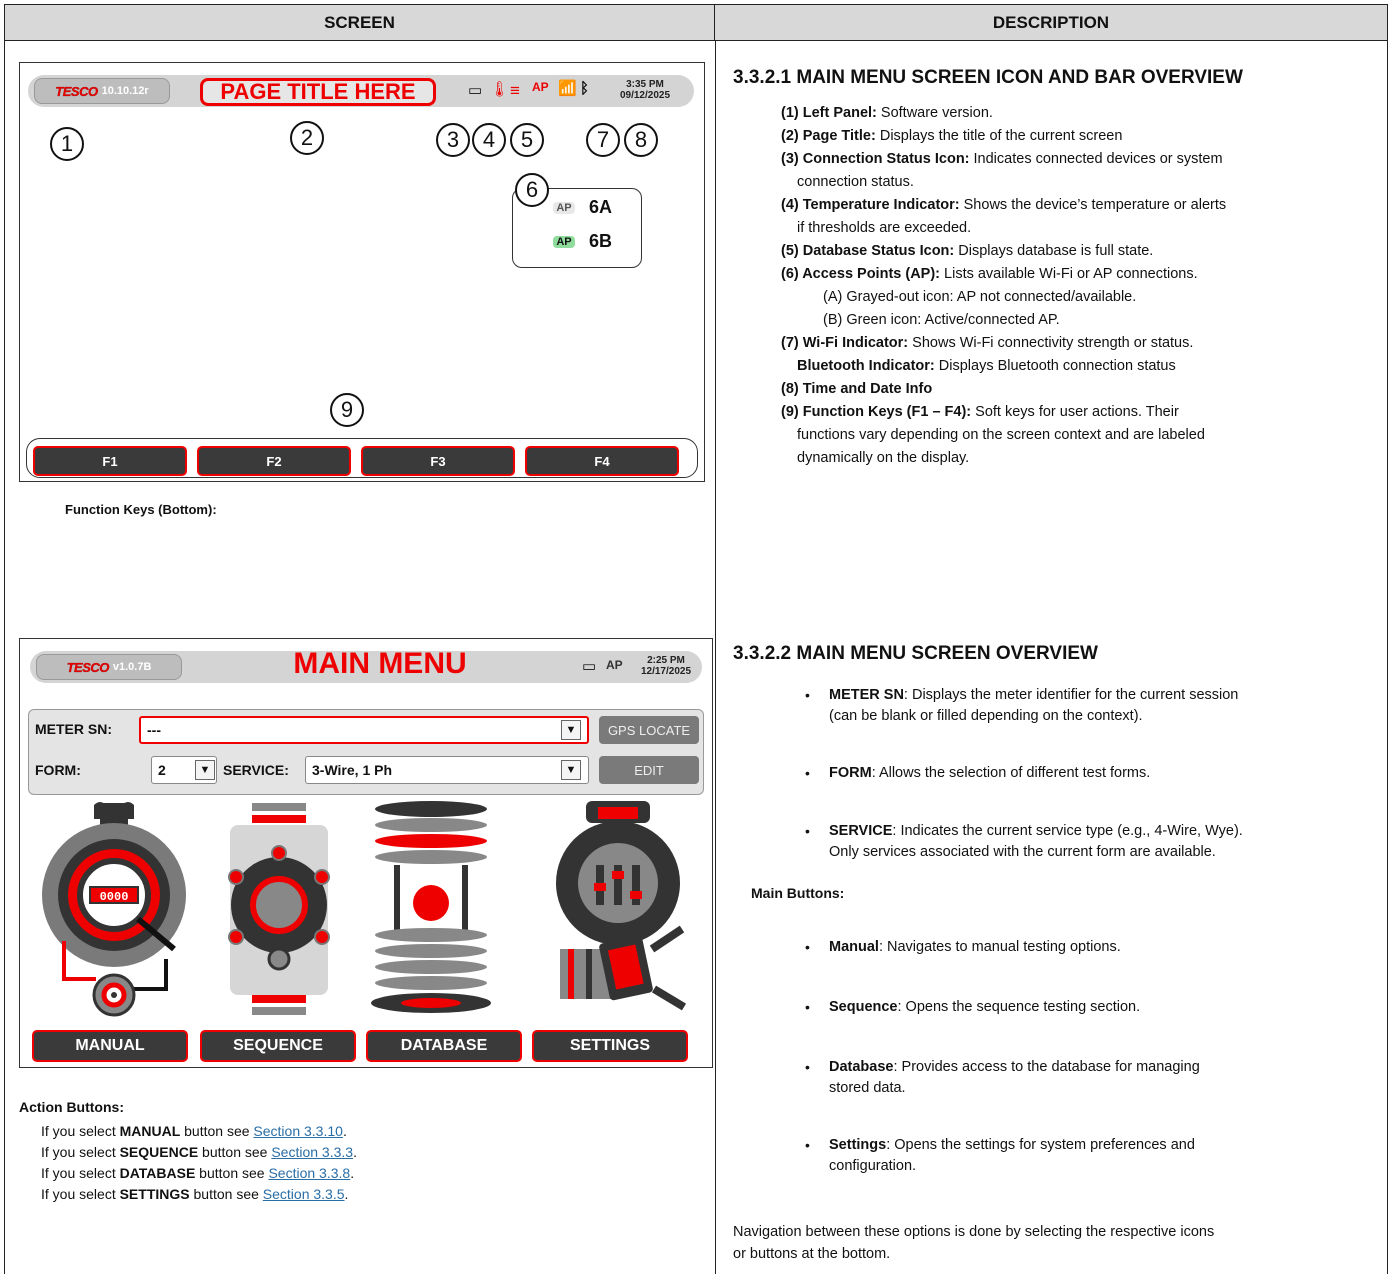 The height and width of the screenshot is (1274, 1392). What do you see at coordinates (360, 23) in the screenshot?
I see `screen-column-header: SCREEN` at bounding box center [360, 23].